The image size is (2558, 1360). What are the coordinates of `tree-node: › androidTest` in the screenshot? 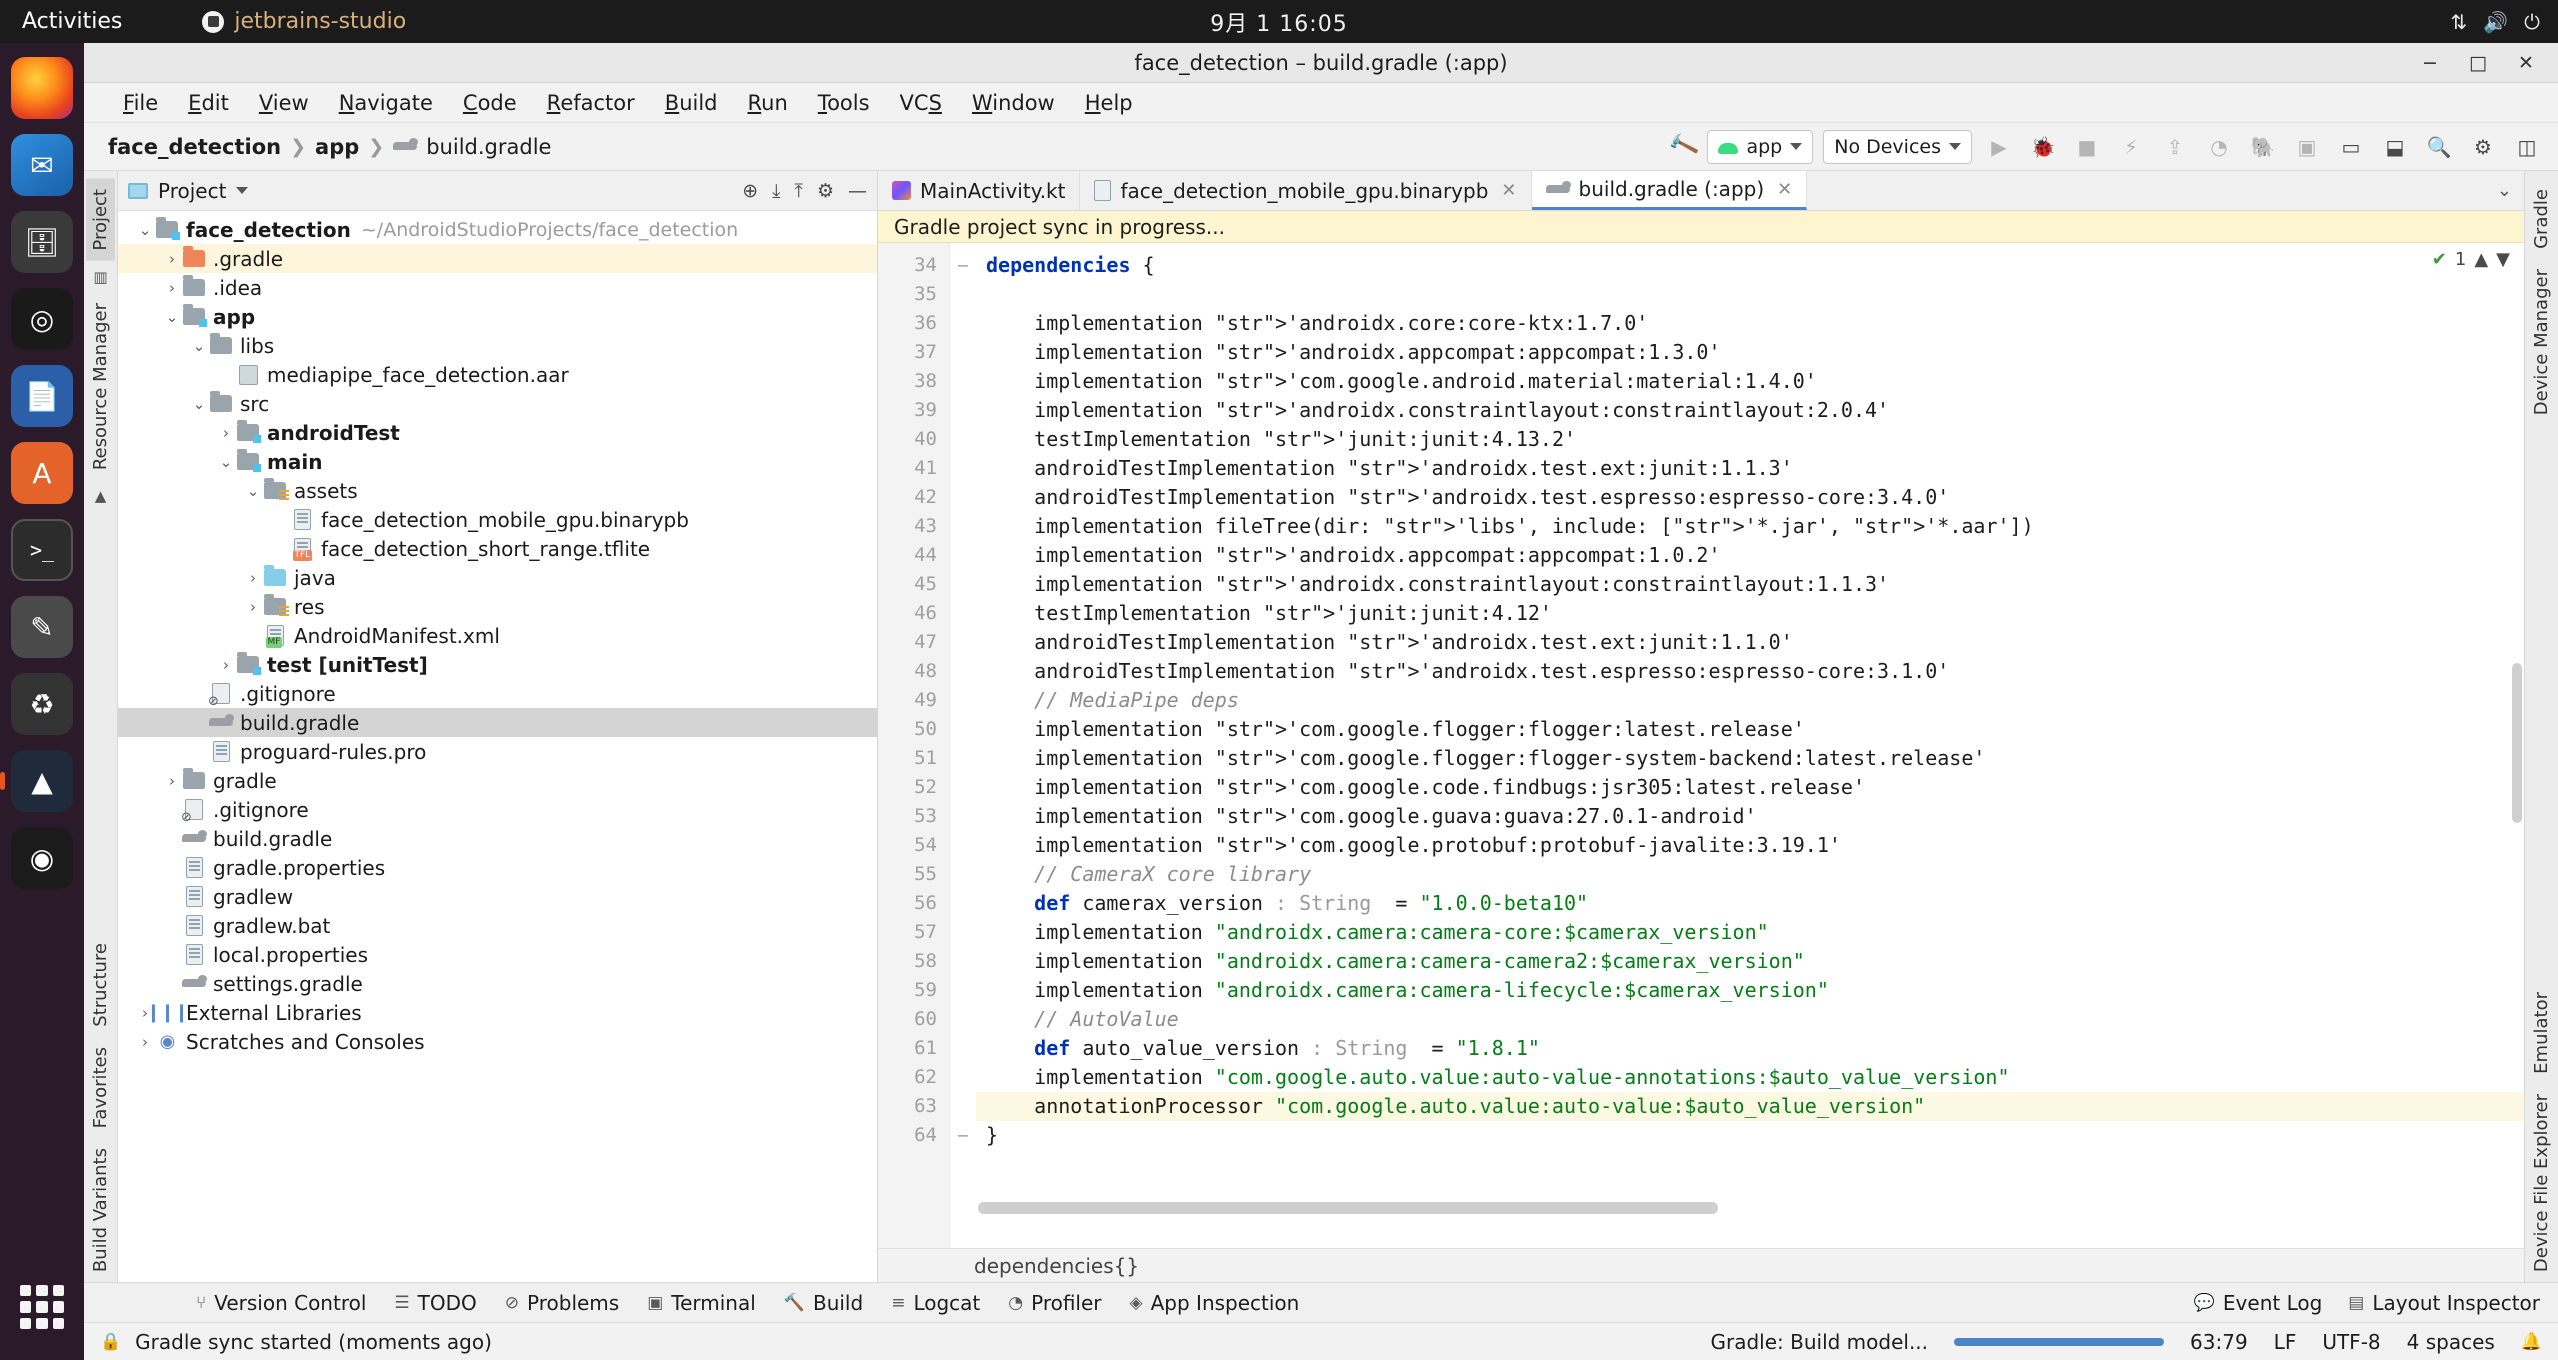 It's located at (497, 432).